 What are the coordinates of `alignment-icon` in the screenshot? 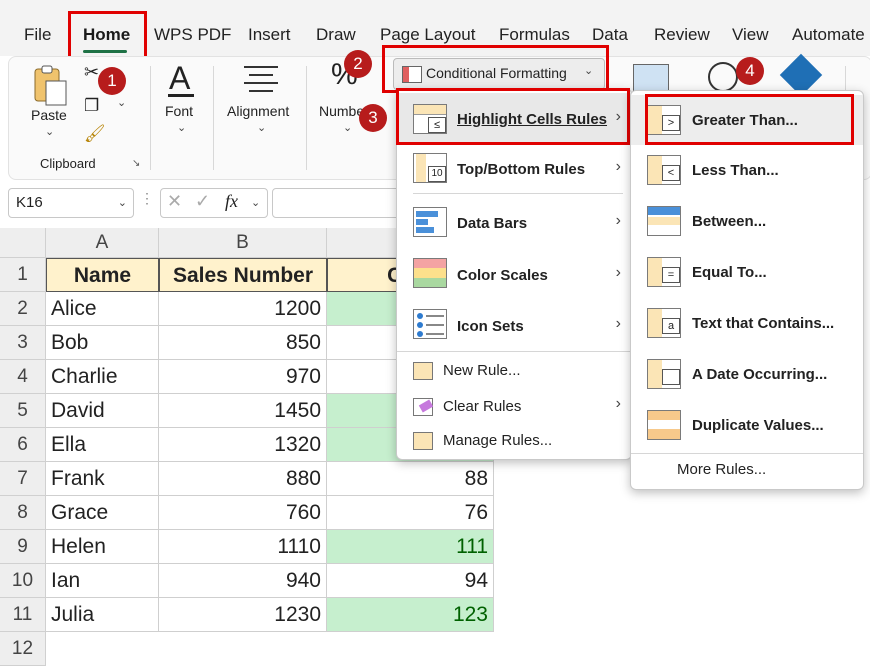 It's located at (261, 79).